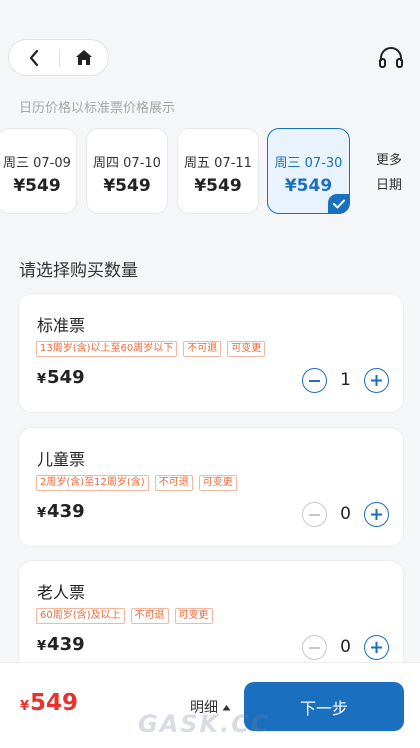 The image size is (420, 748). What do you see at coordinates (389, 173) in the screenshot?
I see `more-dates-button: 更多 日期` at bounding box center [389, 173].